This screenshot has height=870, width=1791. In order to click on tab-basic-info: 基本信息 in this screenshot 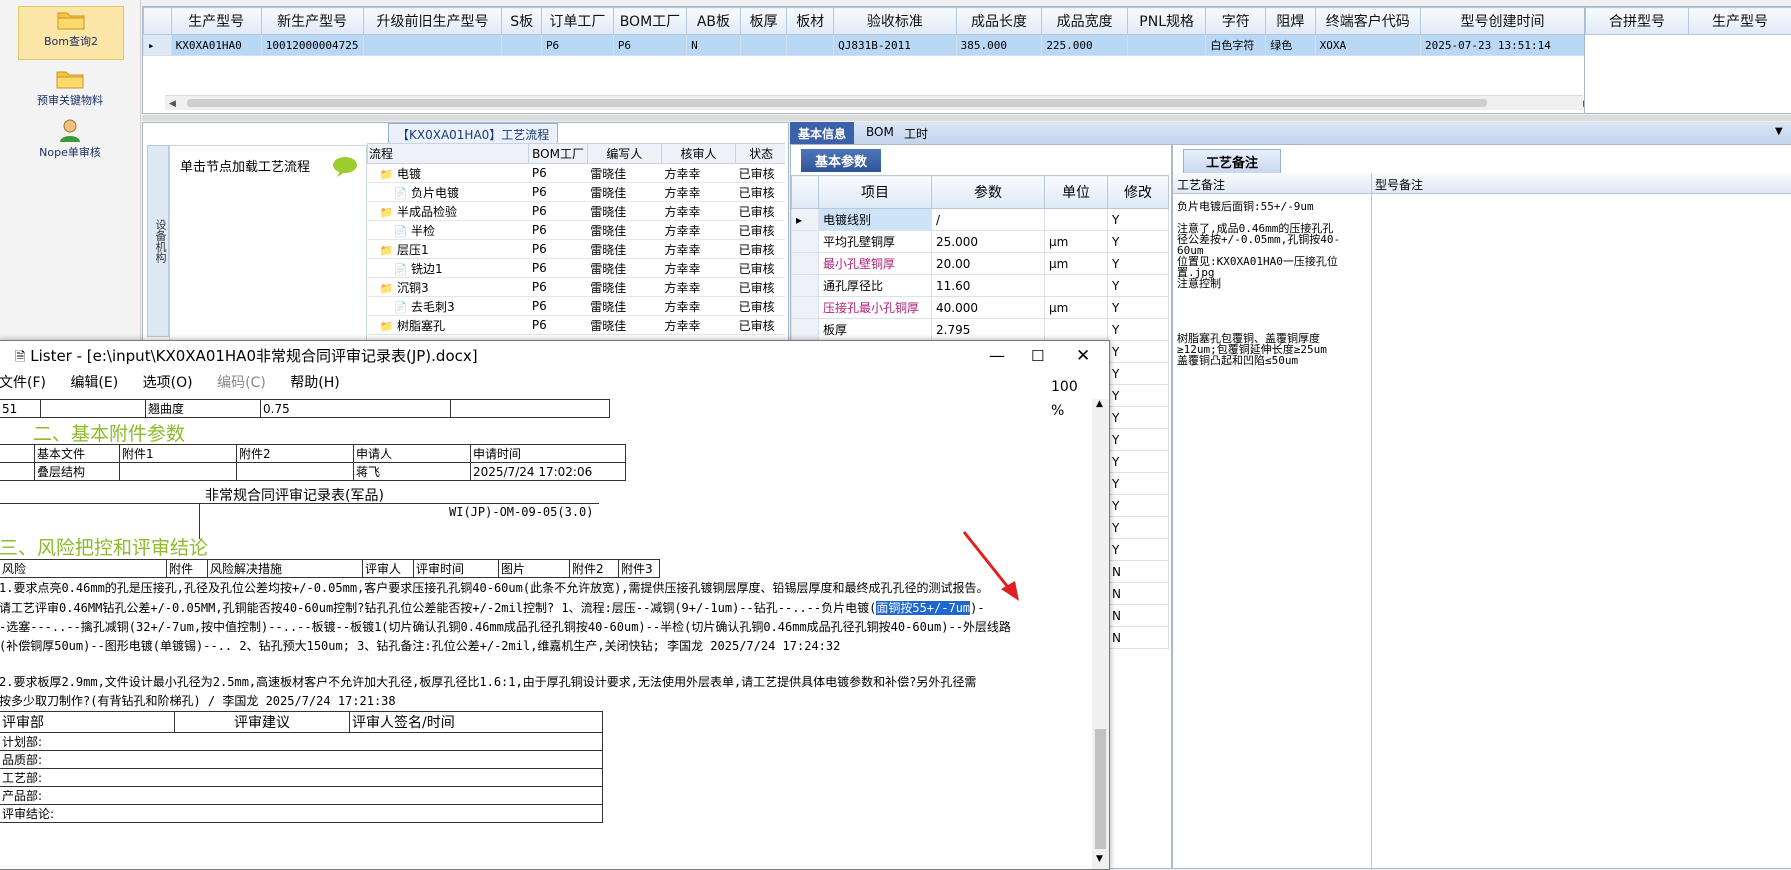, I will do `click(822, 133)`.